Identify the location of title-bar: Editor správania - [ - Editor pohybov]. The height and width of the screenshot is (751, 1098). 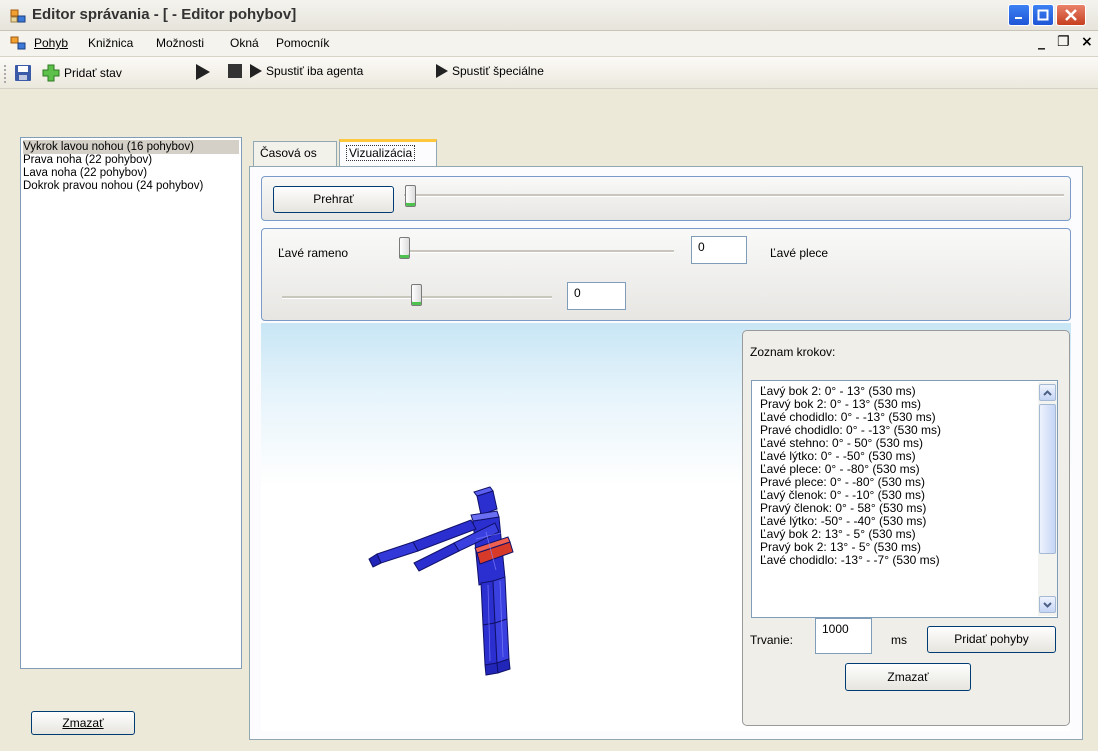
(549, 15).